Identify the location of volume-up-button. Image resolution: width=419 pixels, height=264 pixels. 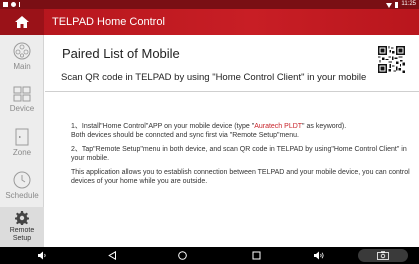
(319, 255).